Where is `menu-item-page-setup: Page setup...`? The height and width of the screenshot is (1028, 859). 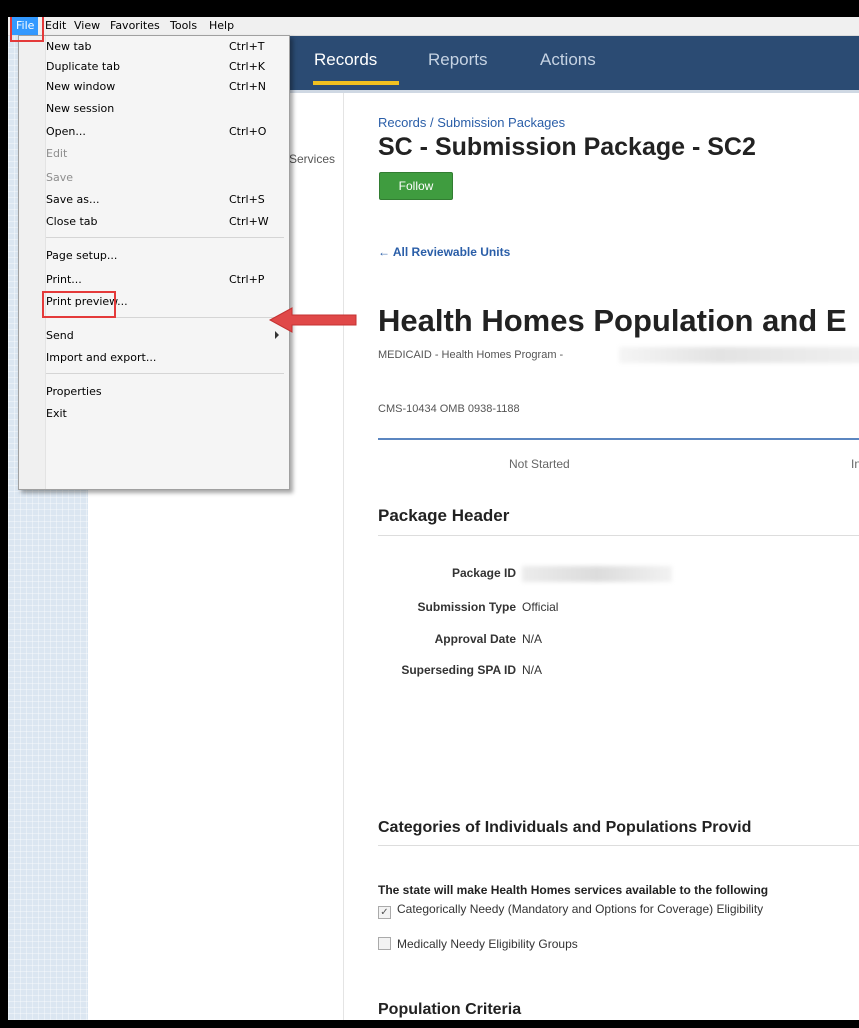 menu-item-page-setup: Page setup... is located at coordinates (166, 256).